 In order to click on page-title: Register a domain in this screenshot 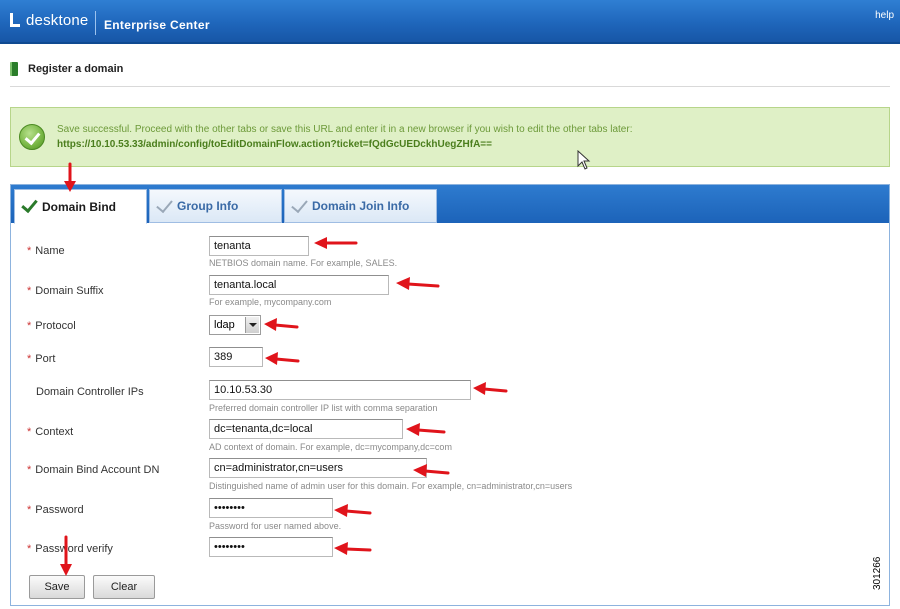, I will do `click(76, 69)`.